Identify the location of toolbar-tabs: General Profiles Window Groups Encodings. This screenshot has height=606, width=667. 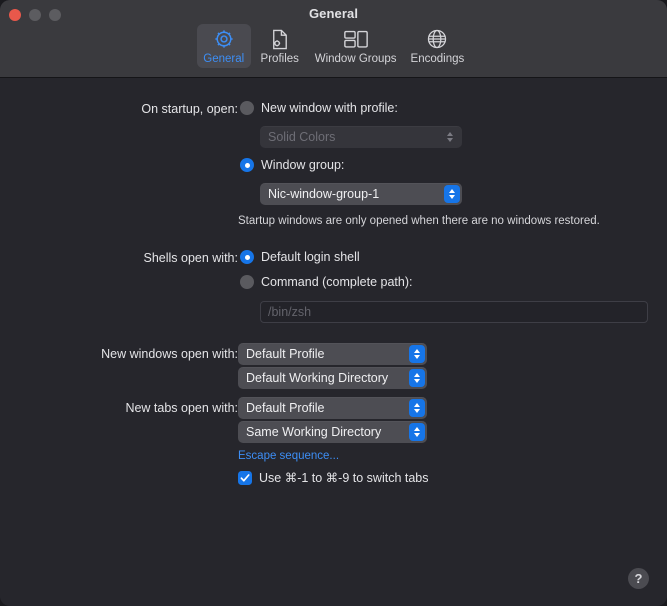
(333, 46).